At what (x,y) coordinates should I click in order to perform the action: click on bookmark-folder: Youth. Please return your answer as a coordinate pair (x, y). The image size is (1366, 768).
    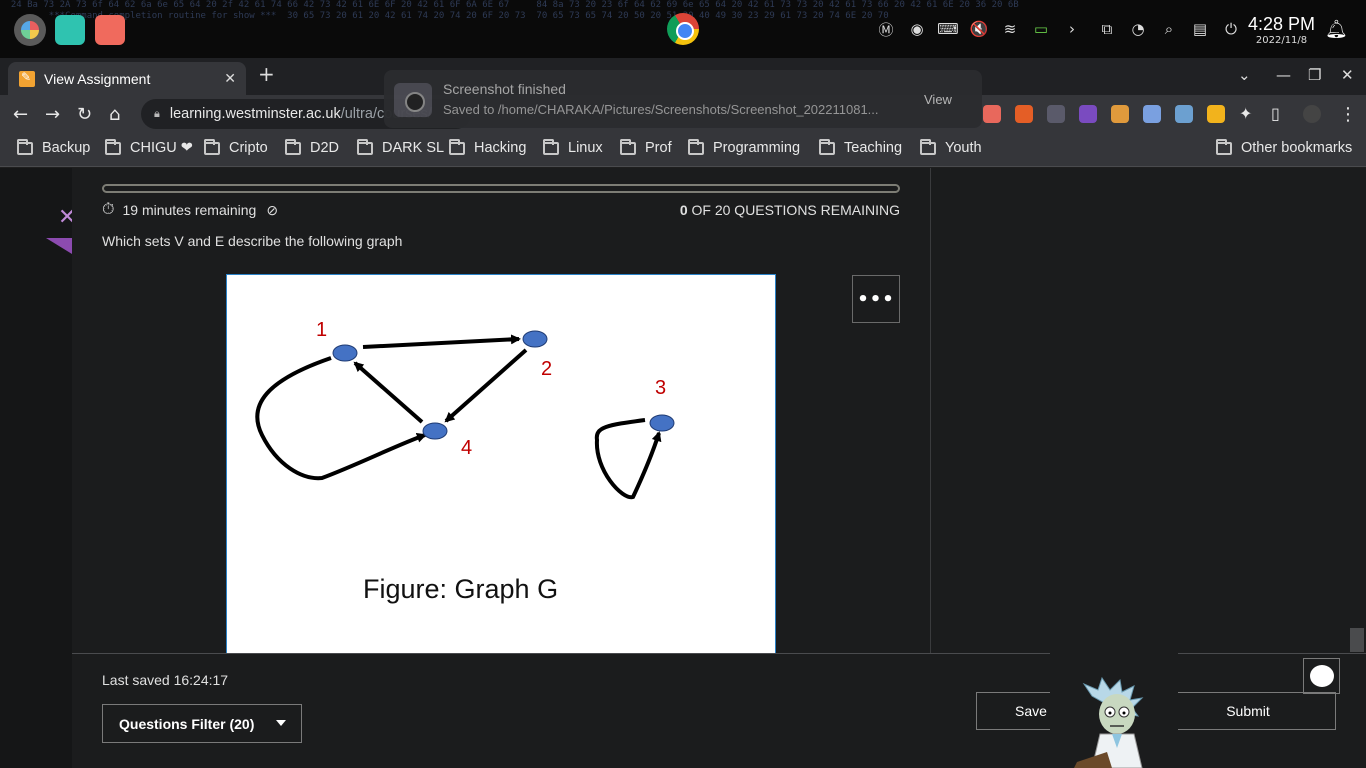
    Looking at the image, I should click on (951, 147).